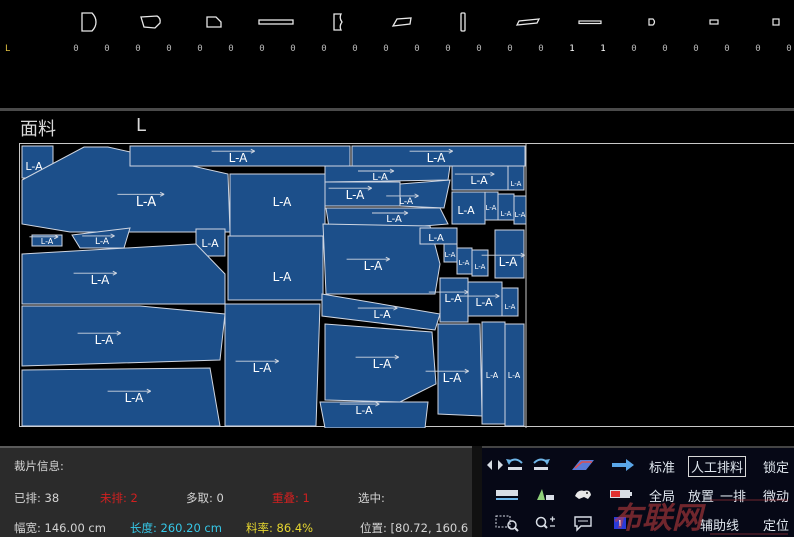 Image resolution: width=794 pixels, height=537 pixels. I want to click on manual-marker-button: 人工排料, so click(717, 466).